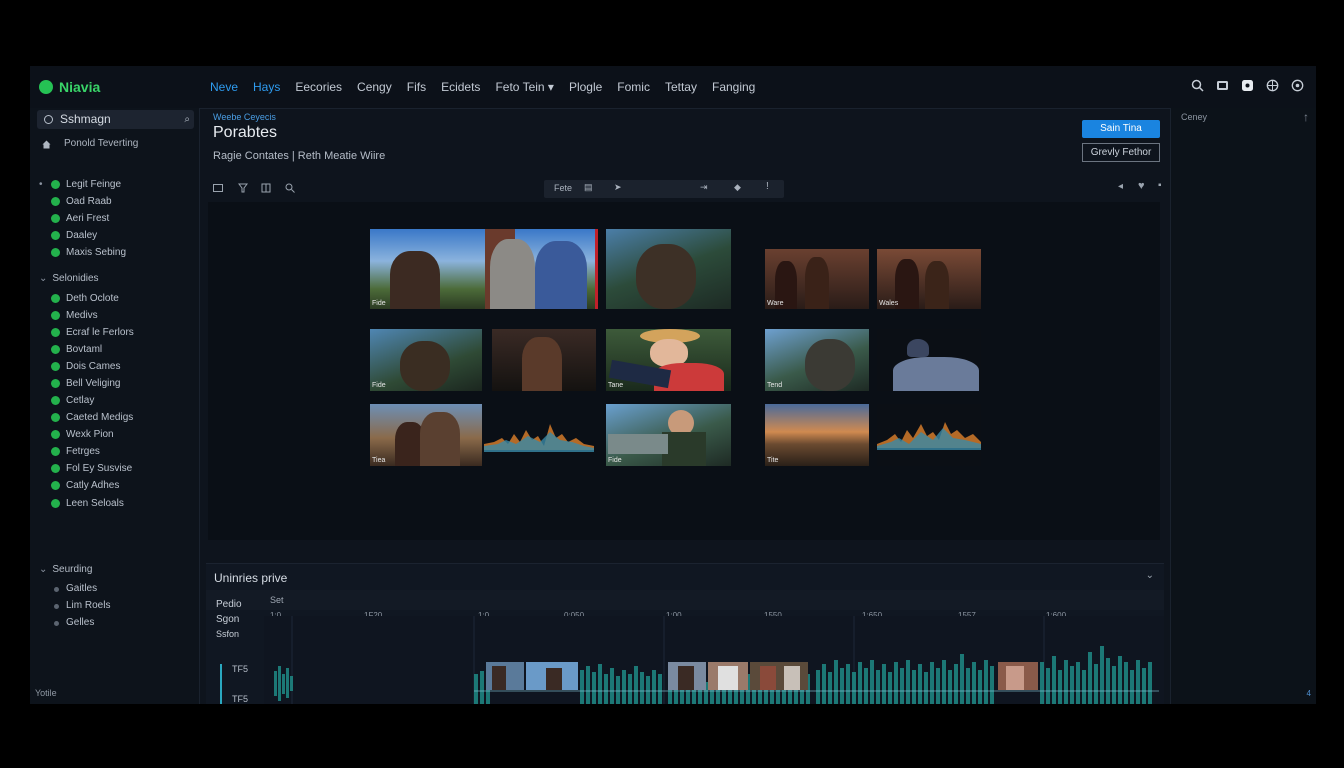 This screenshot has height=768, width=1344. I want to click on nav-item: Fifs, so click(416, 87).